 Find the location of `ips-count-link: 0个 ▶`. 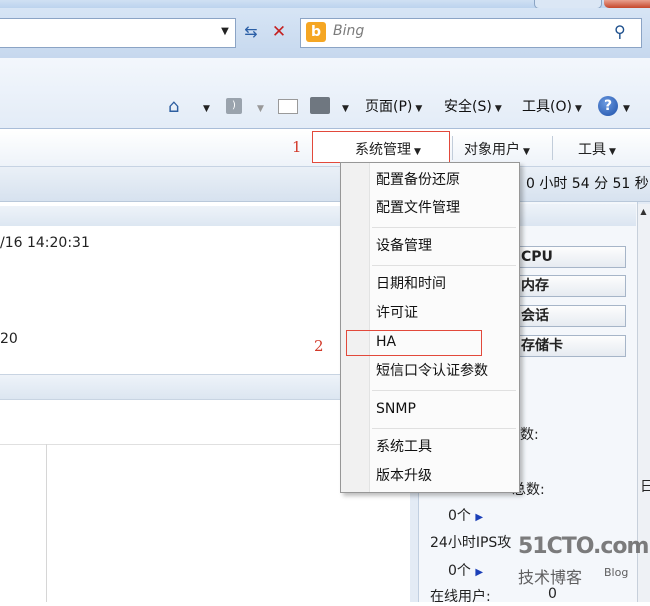

ips-count-link: 0个 ▶ is located at coordinates (465, 570).